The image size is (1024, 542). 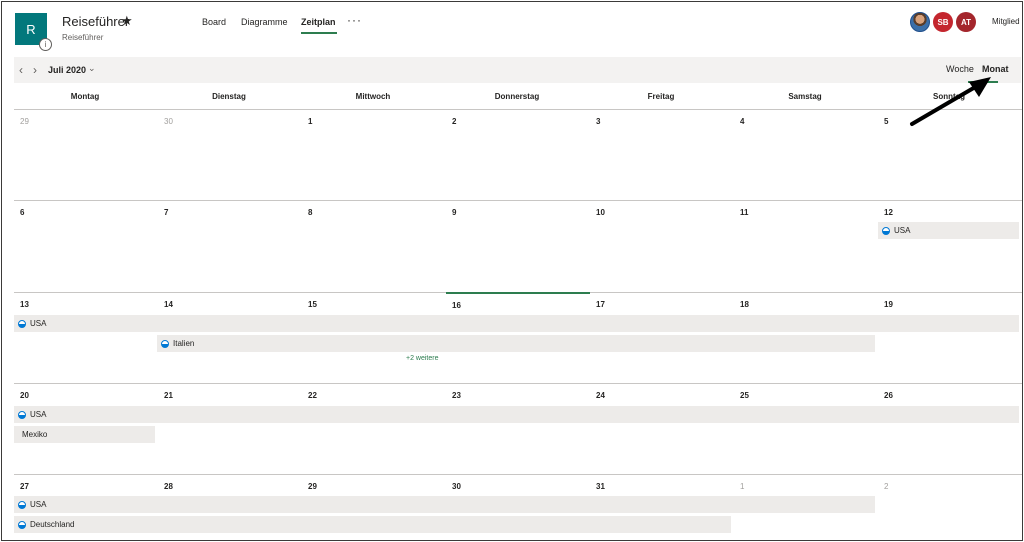 What do you see at coordinates (373, 96) in the screenshot?
I see `day-header-mittwoch: Mittwoch` at bounding box center [373, 96].